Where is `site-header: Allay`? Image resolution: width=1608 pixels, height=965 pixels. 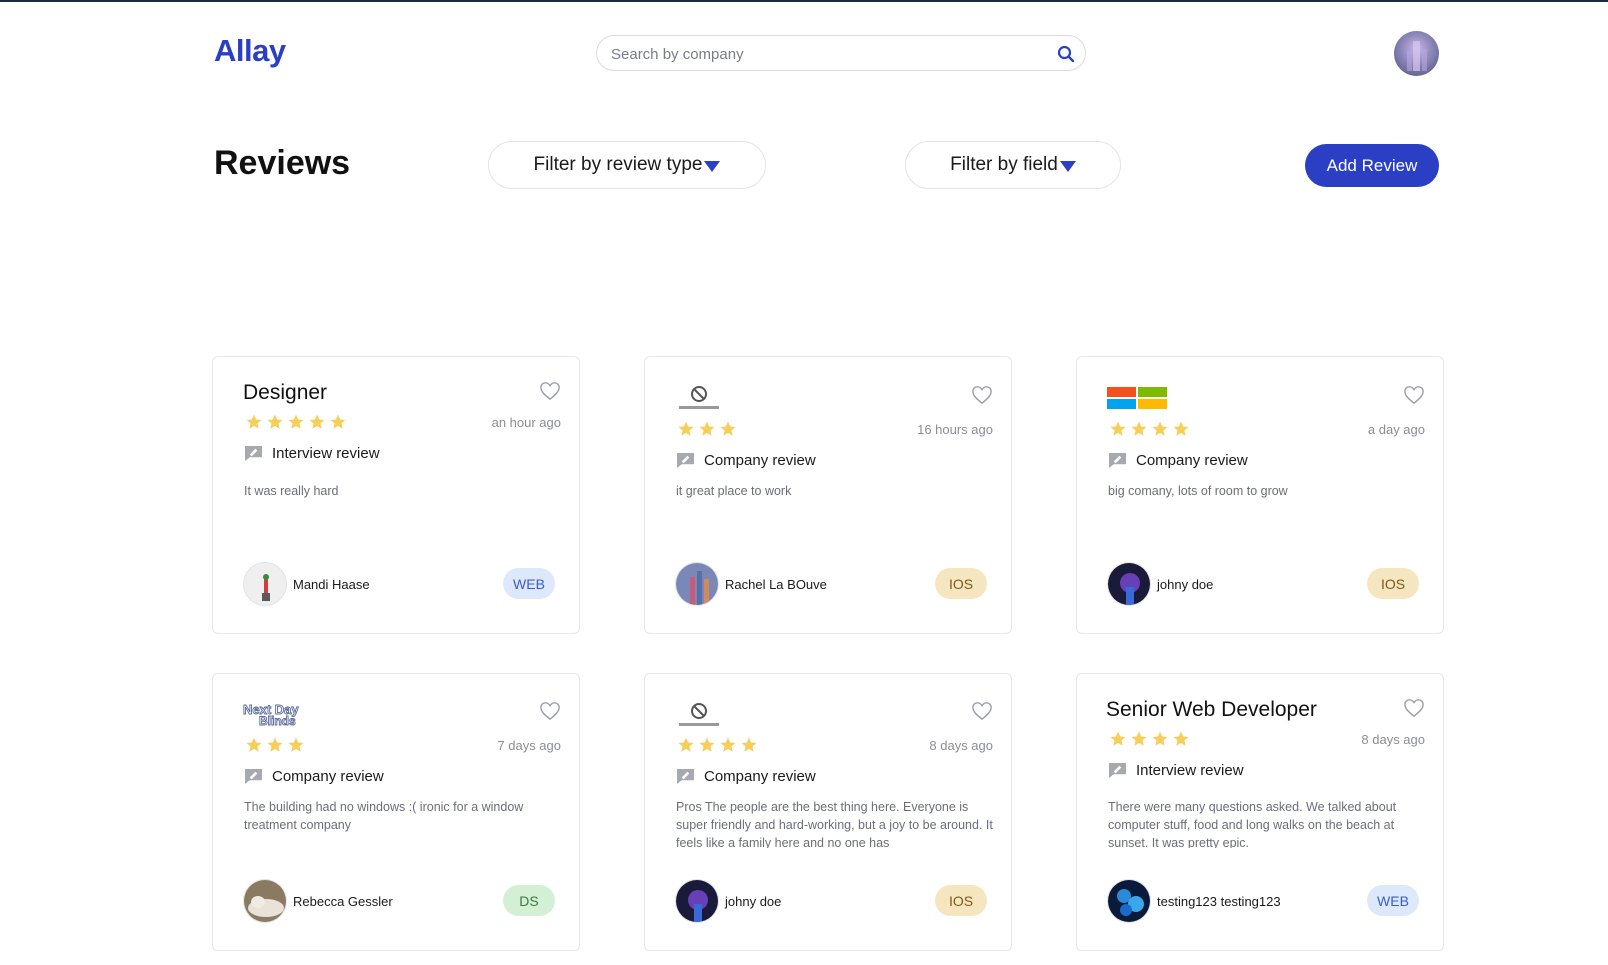
site-header: Allay is located at coordinates (804, 50).